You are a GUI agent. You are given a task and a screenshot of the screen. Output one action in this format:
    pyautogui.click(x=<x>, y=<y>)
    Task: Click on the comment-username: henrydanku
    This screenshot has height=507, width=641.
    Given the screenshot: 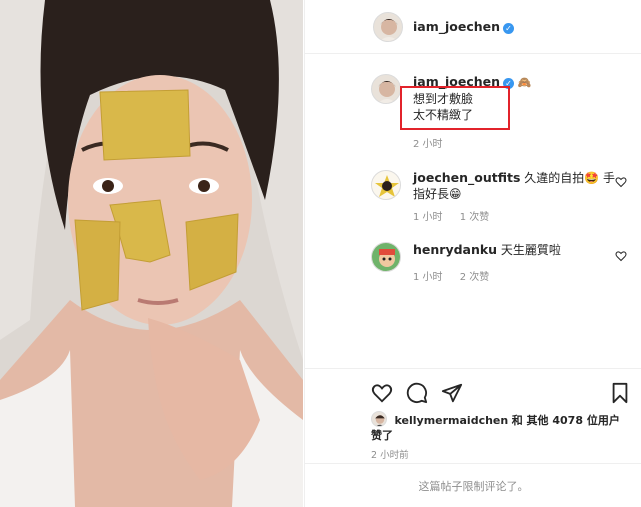 What is the action you would take?
    pyautogui.click(x=455, y=249)
    